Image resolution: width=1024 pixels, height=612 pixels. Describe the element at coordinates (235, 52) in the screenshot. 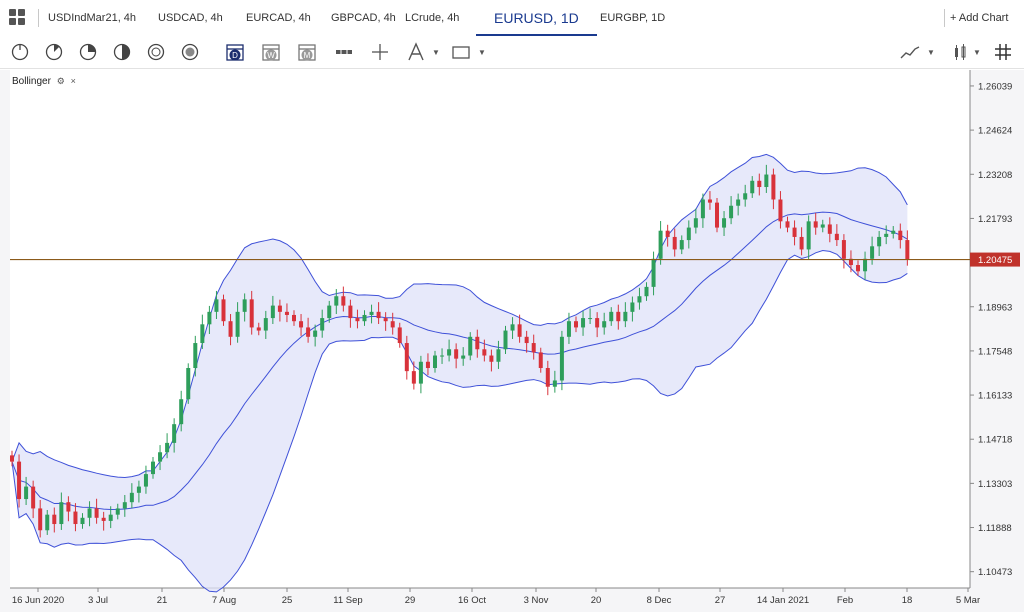

I see `daily-calendar-icon: D` at that location.